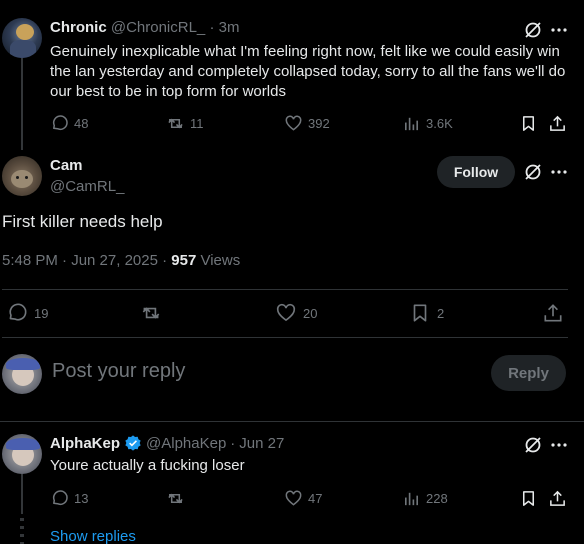  What do you see at coordinates (85, 443) in the screenshot?
I see `author-name: AlphaKep` at bounding box center [85, 443].